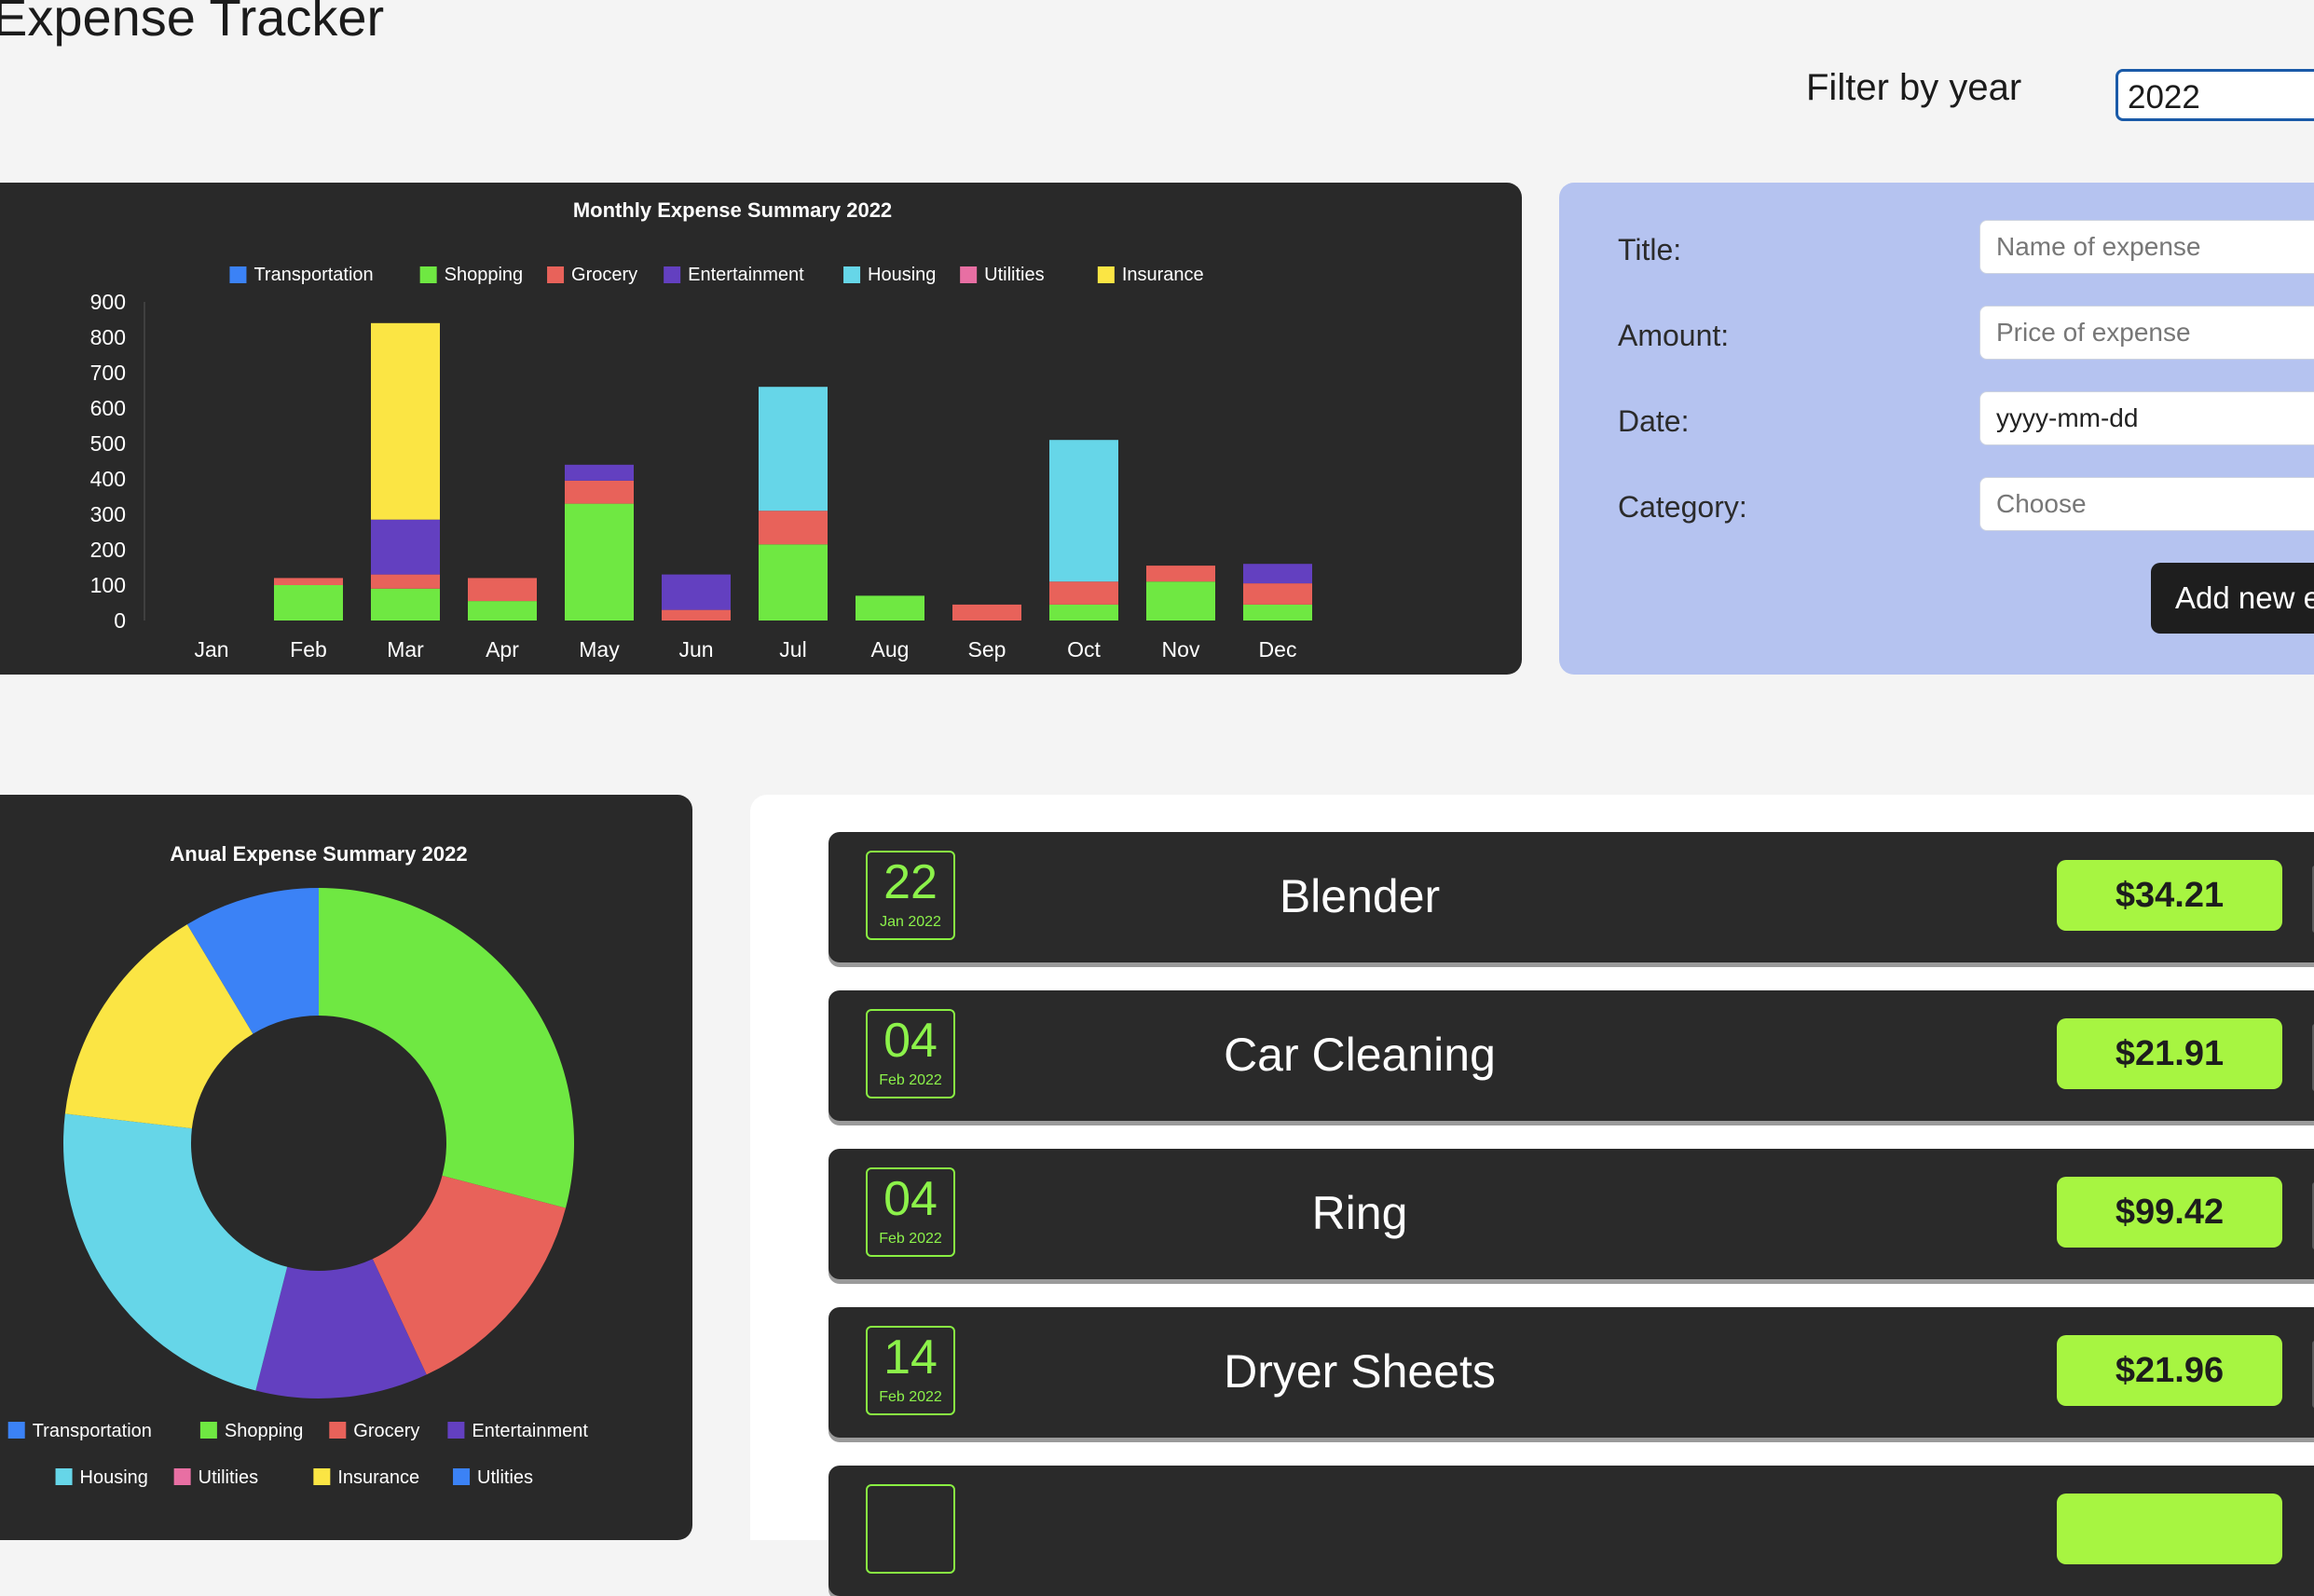 This screenshot has height=1596, width=2314. What do you see at coordinates (733, 210) in the screenshot?
I see `chart-title: Monthly Expense Summary 2022` at bounding box center [733, 210].